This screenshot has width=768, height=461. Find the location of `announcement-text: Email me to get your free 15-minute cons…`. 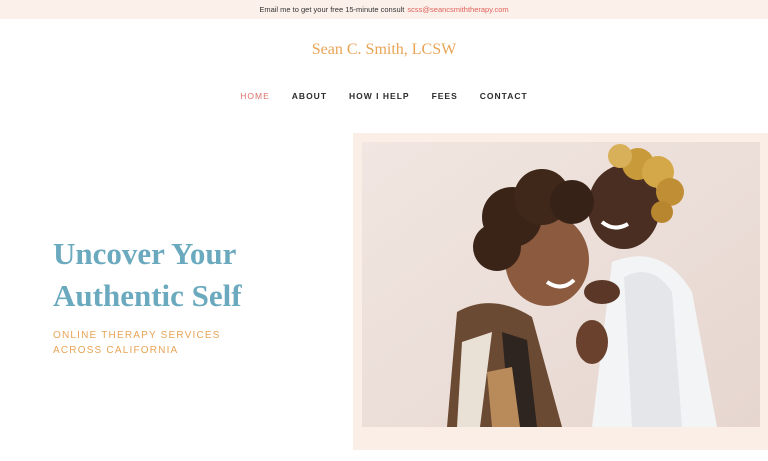

announcement-text: Email me to get your free 15-minute cons… is located at coordinates (332, 9).